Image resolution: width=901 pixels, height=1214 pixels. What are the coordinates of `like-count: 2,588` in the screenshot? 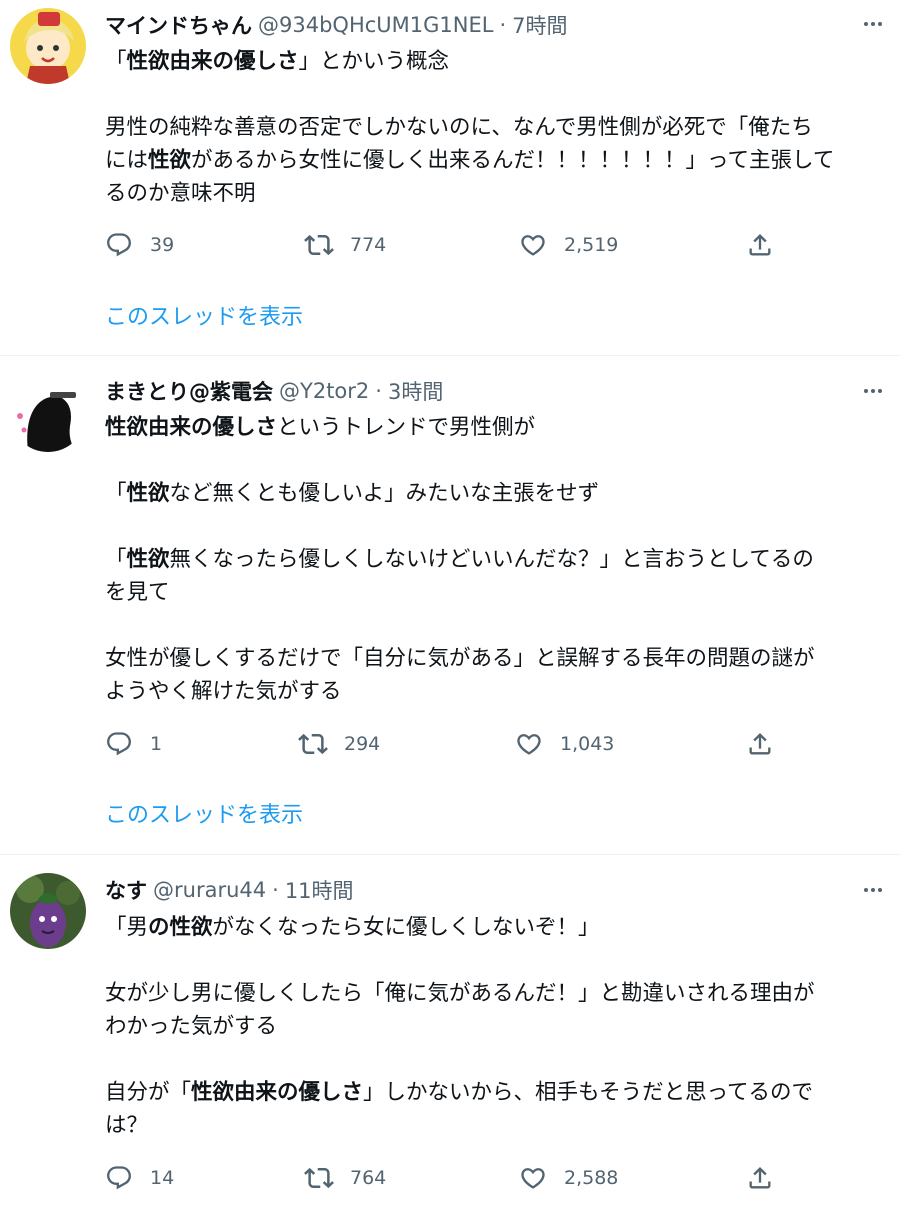 It's located at (591, 1178).